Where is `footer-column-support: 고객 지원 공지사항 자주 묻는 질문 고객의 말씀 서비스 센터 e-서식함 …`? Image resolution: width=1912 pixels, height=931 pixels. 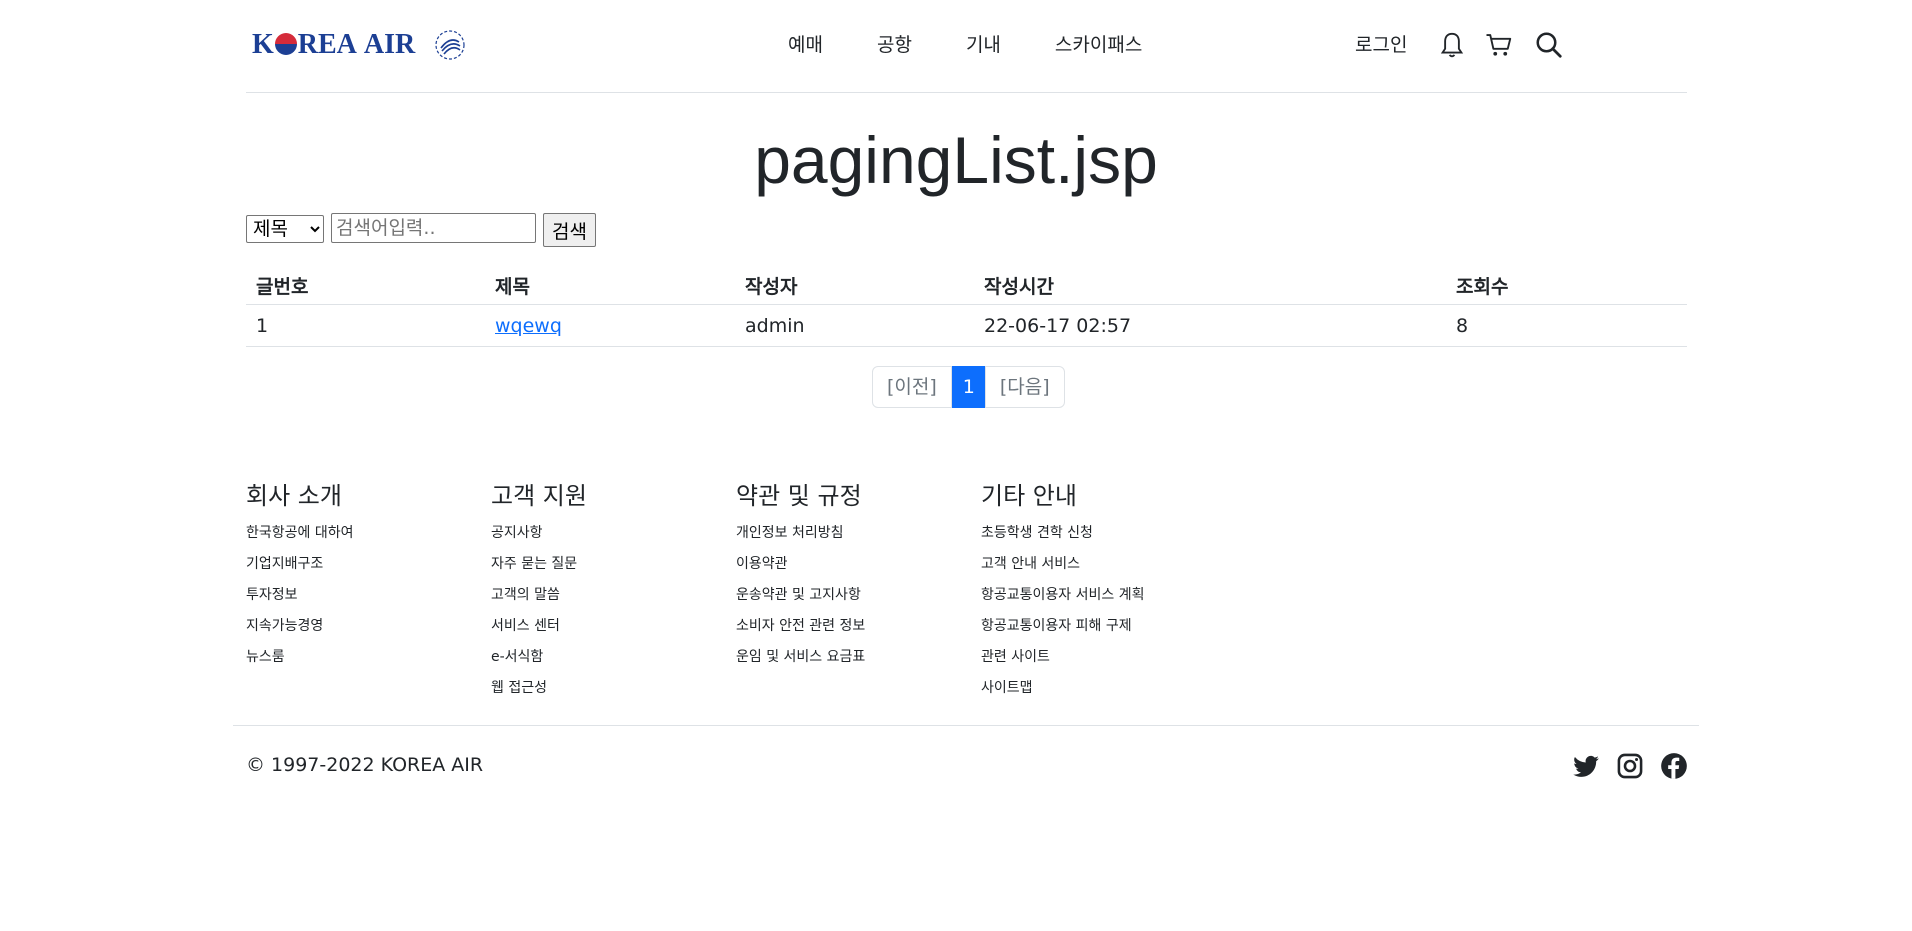
footer-column-support: 고객 지원 공지사항 자주 묻는 질문 고객의 말씀 서비스 센터 e-서식함 … is located at coordinates (539, 592).